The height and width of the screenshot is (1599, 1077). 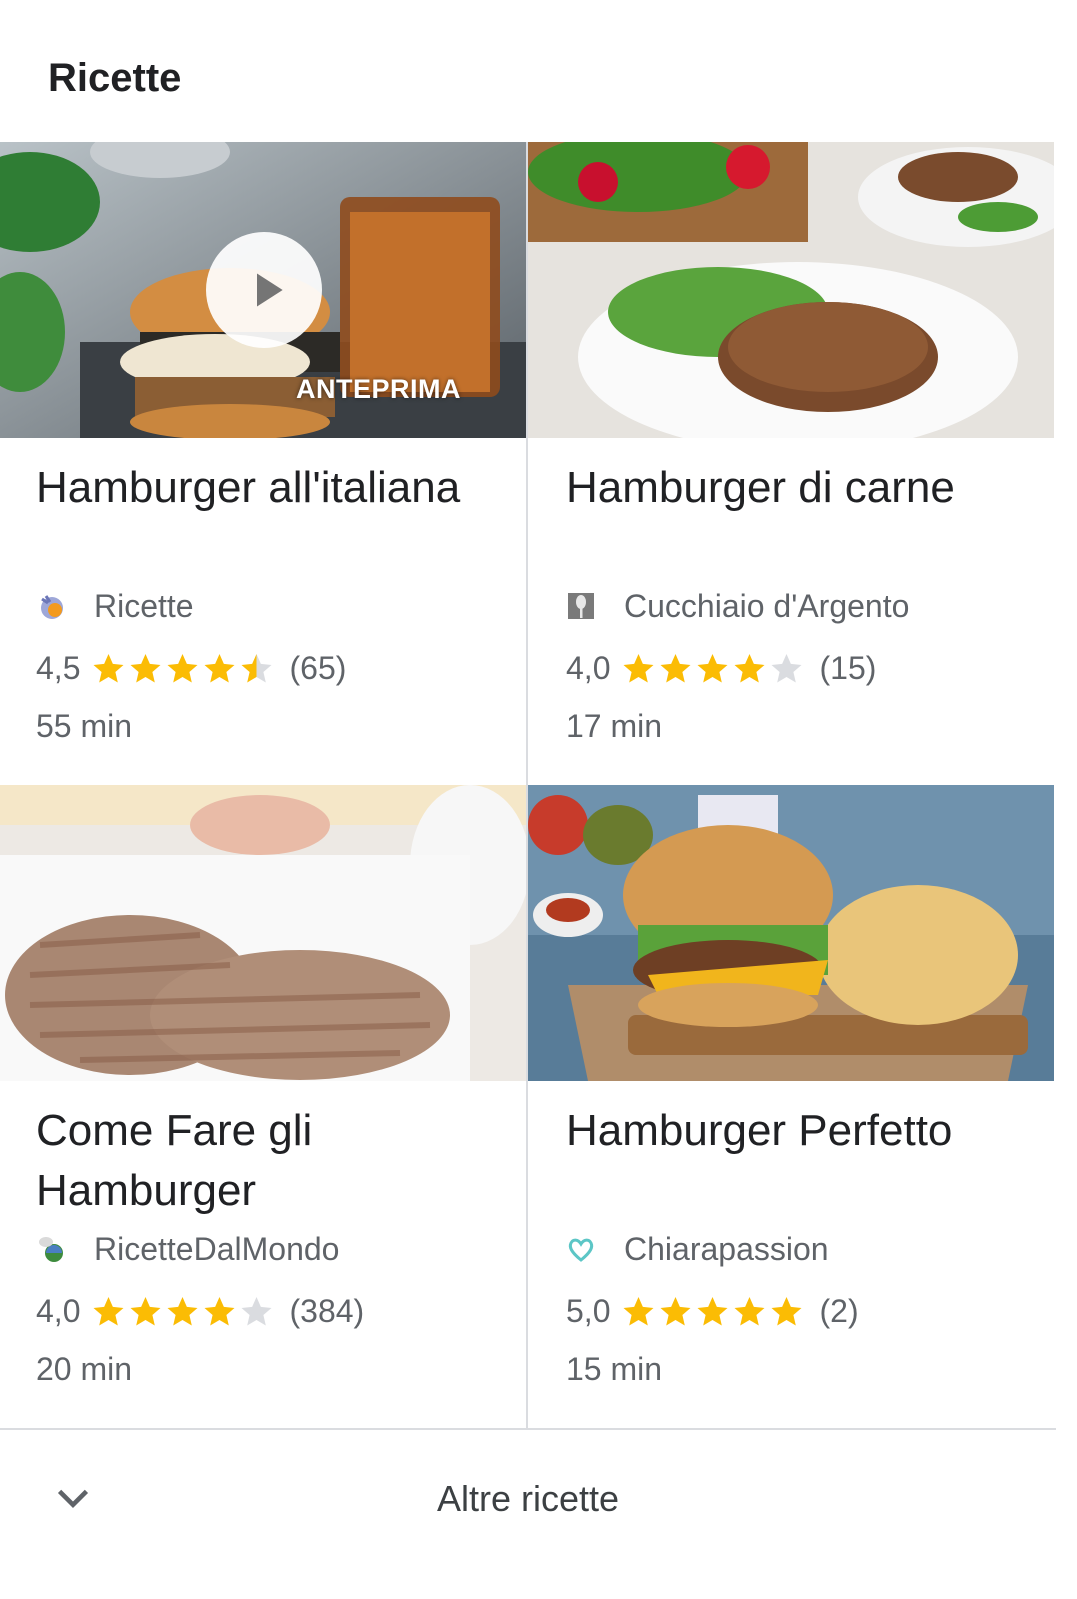 I want to click on recipe-title: Hamburger di carne, so click(x=801, y=488).